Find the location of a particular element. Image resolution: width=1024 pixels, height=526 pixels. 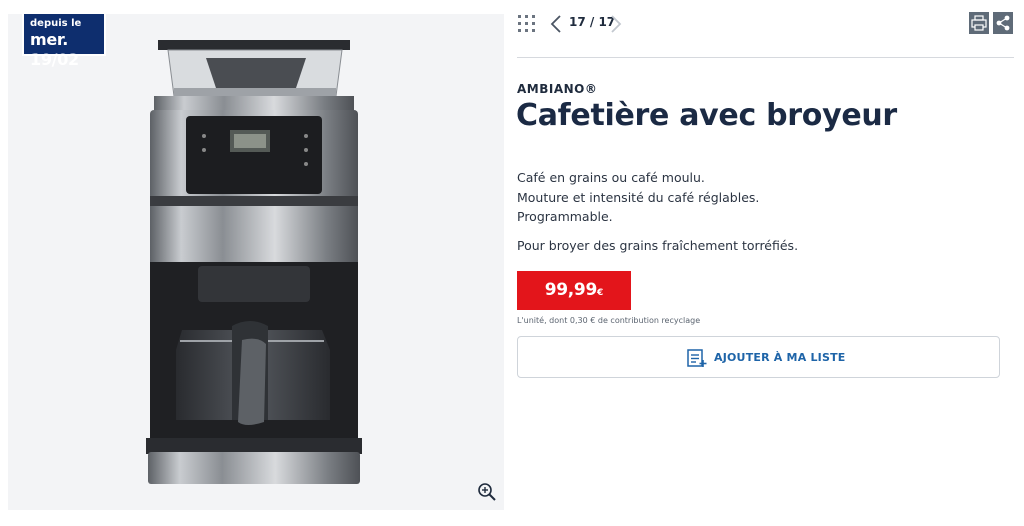

product-title: Cafetière avec broyeur is located at coordinates (706, 115).